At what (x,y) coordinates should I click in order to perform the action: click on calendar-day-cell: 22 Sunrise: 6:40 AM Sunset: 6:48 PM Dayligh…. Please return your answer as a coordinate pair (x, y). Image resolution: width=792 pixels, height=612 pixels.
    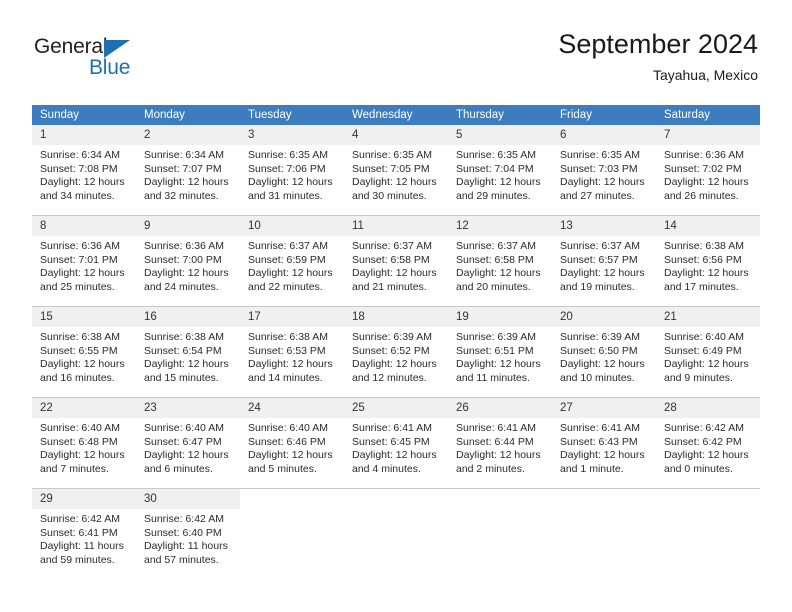
    Looking at the image, I should click on (84, 443).